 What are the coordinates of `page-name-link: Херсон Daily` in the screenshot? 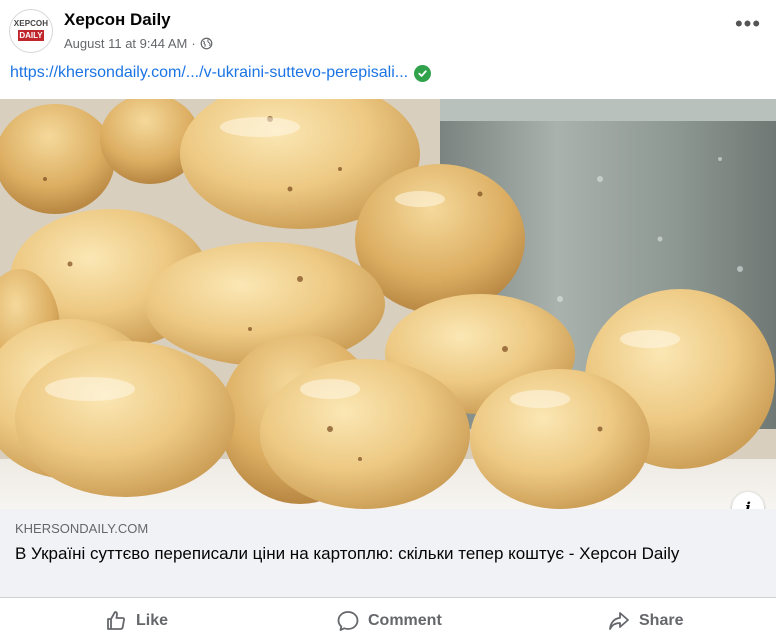 It's located at (117, 20).